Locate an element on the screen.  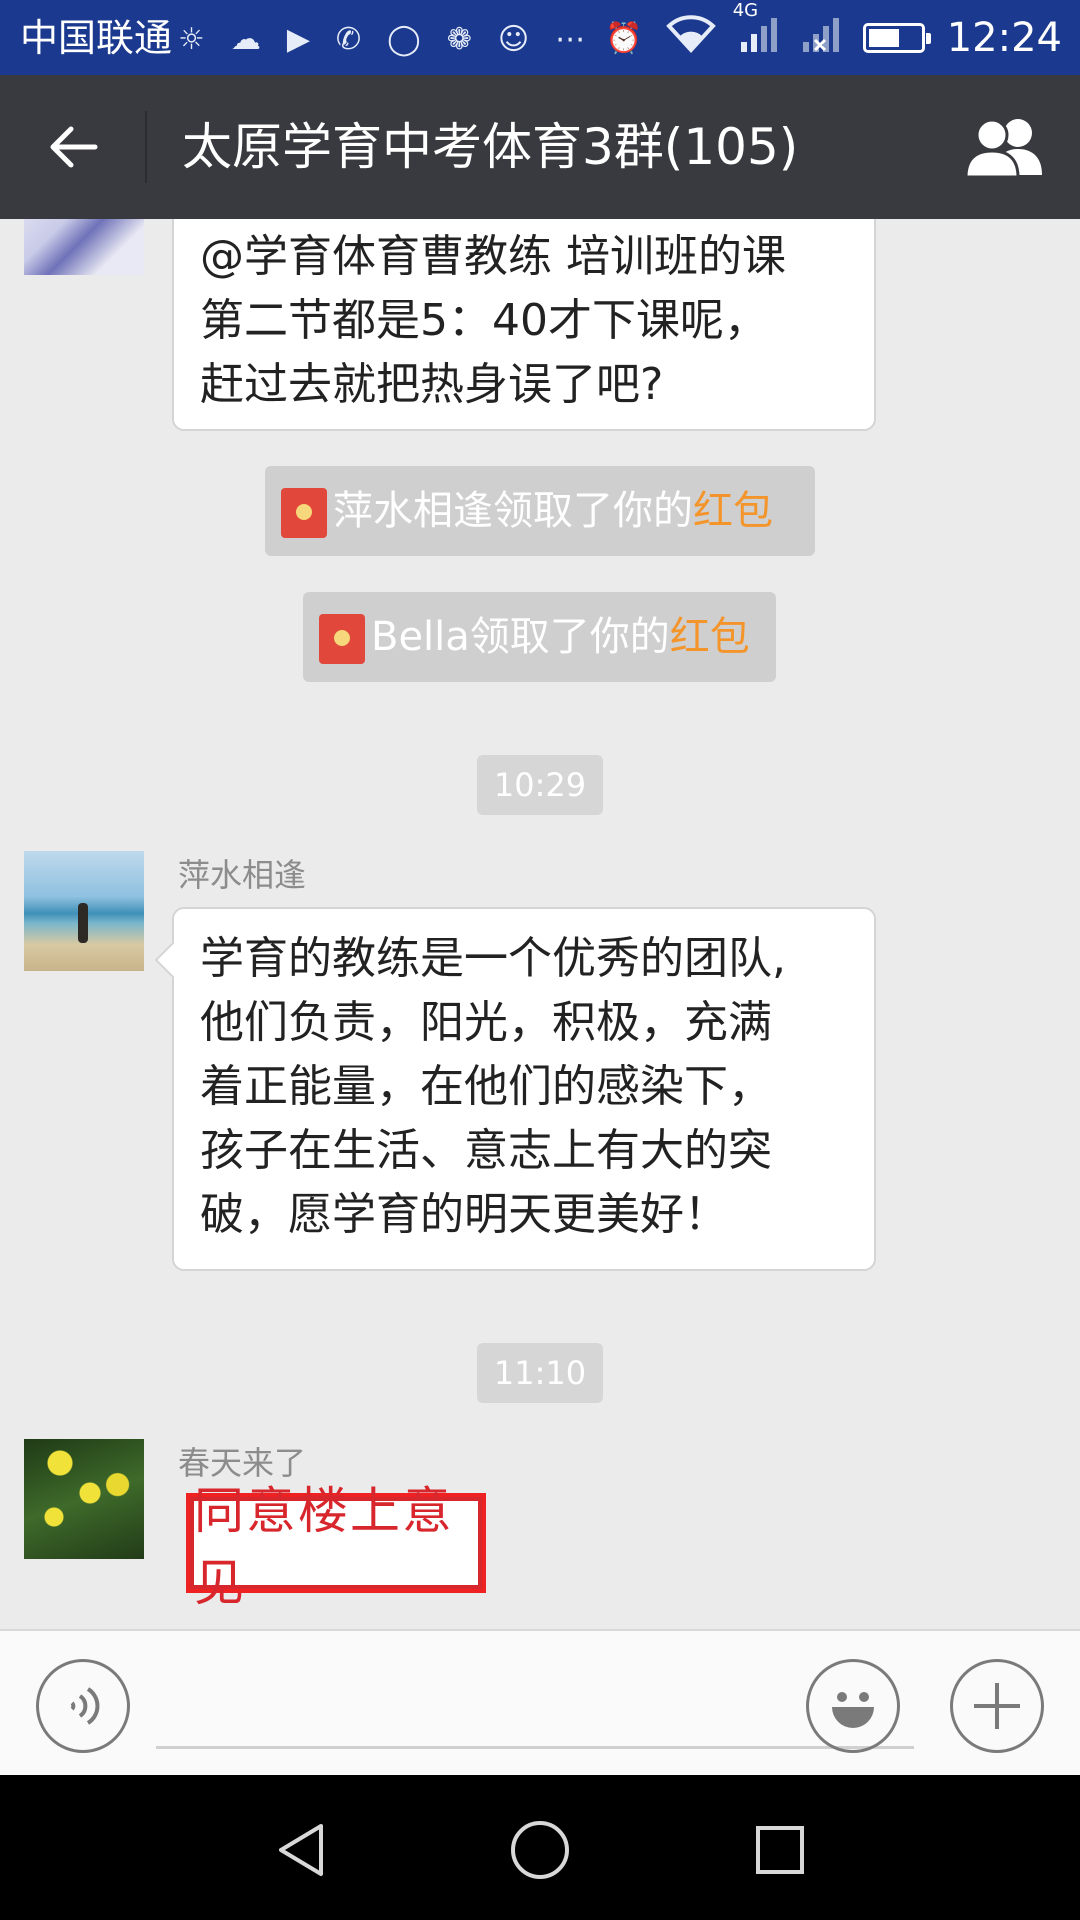
signal-x-icon is located at coordinates (821, 38).